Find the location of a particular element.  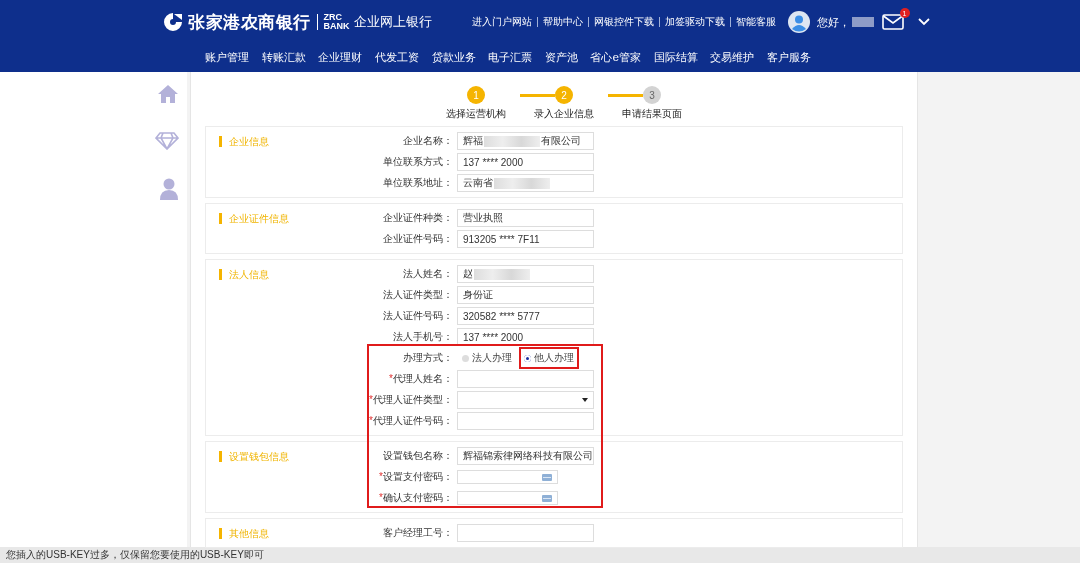

field-label: 设置钱包名称： is located at coordinates (417, 456).